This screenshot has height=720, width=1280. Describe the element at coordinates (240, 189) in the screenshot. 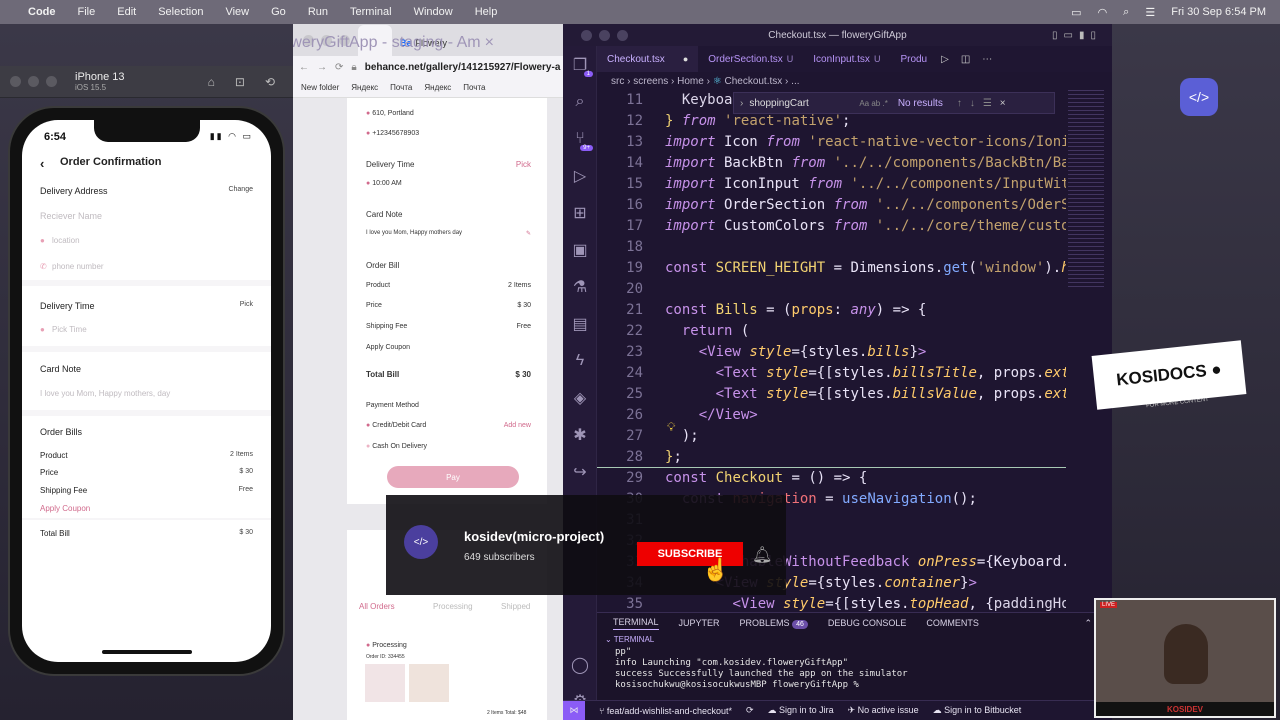

I see `change-link: Change` at that location.